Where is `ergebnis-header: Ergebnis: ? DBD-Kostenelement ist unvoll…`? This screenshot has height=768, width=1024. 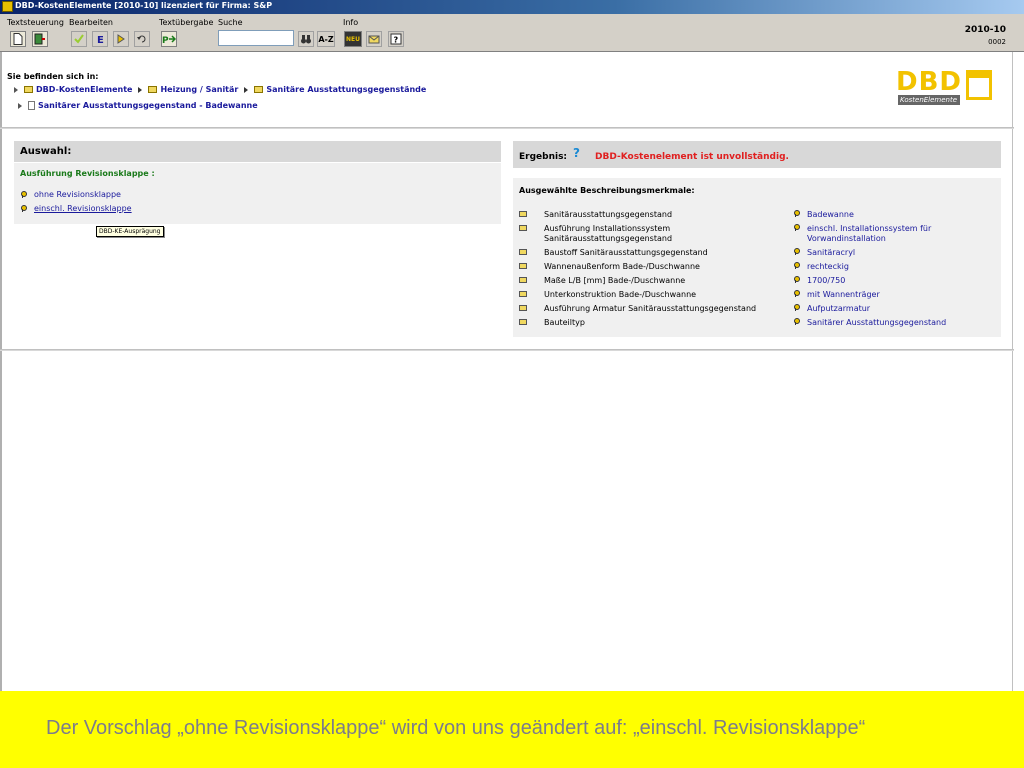
ergebnis-header: Ergebnis: ? DBD-Kostenelement ist unvoll… is located at coordinates (757, 154).